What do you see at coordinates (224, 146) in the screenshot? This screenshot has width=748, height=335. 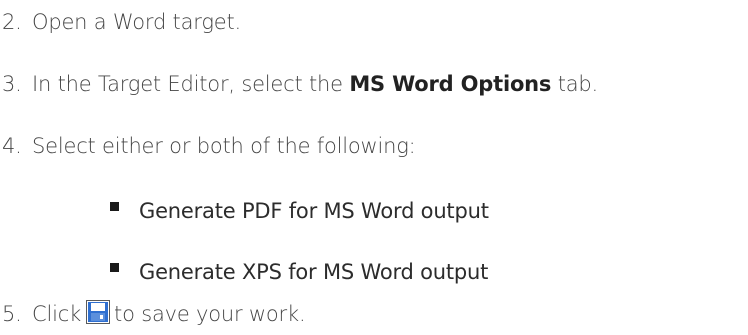 I see `step-text: Select either or both of the following:` at bounding box center [224, 146].